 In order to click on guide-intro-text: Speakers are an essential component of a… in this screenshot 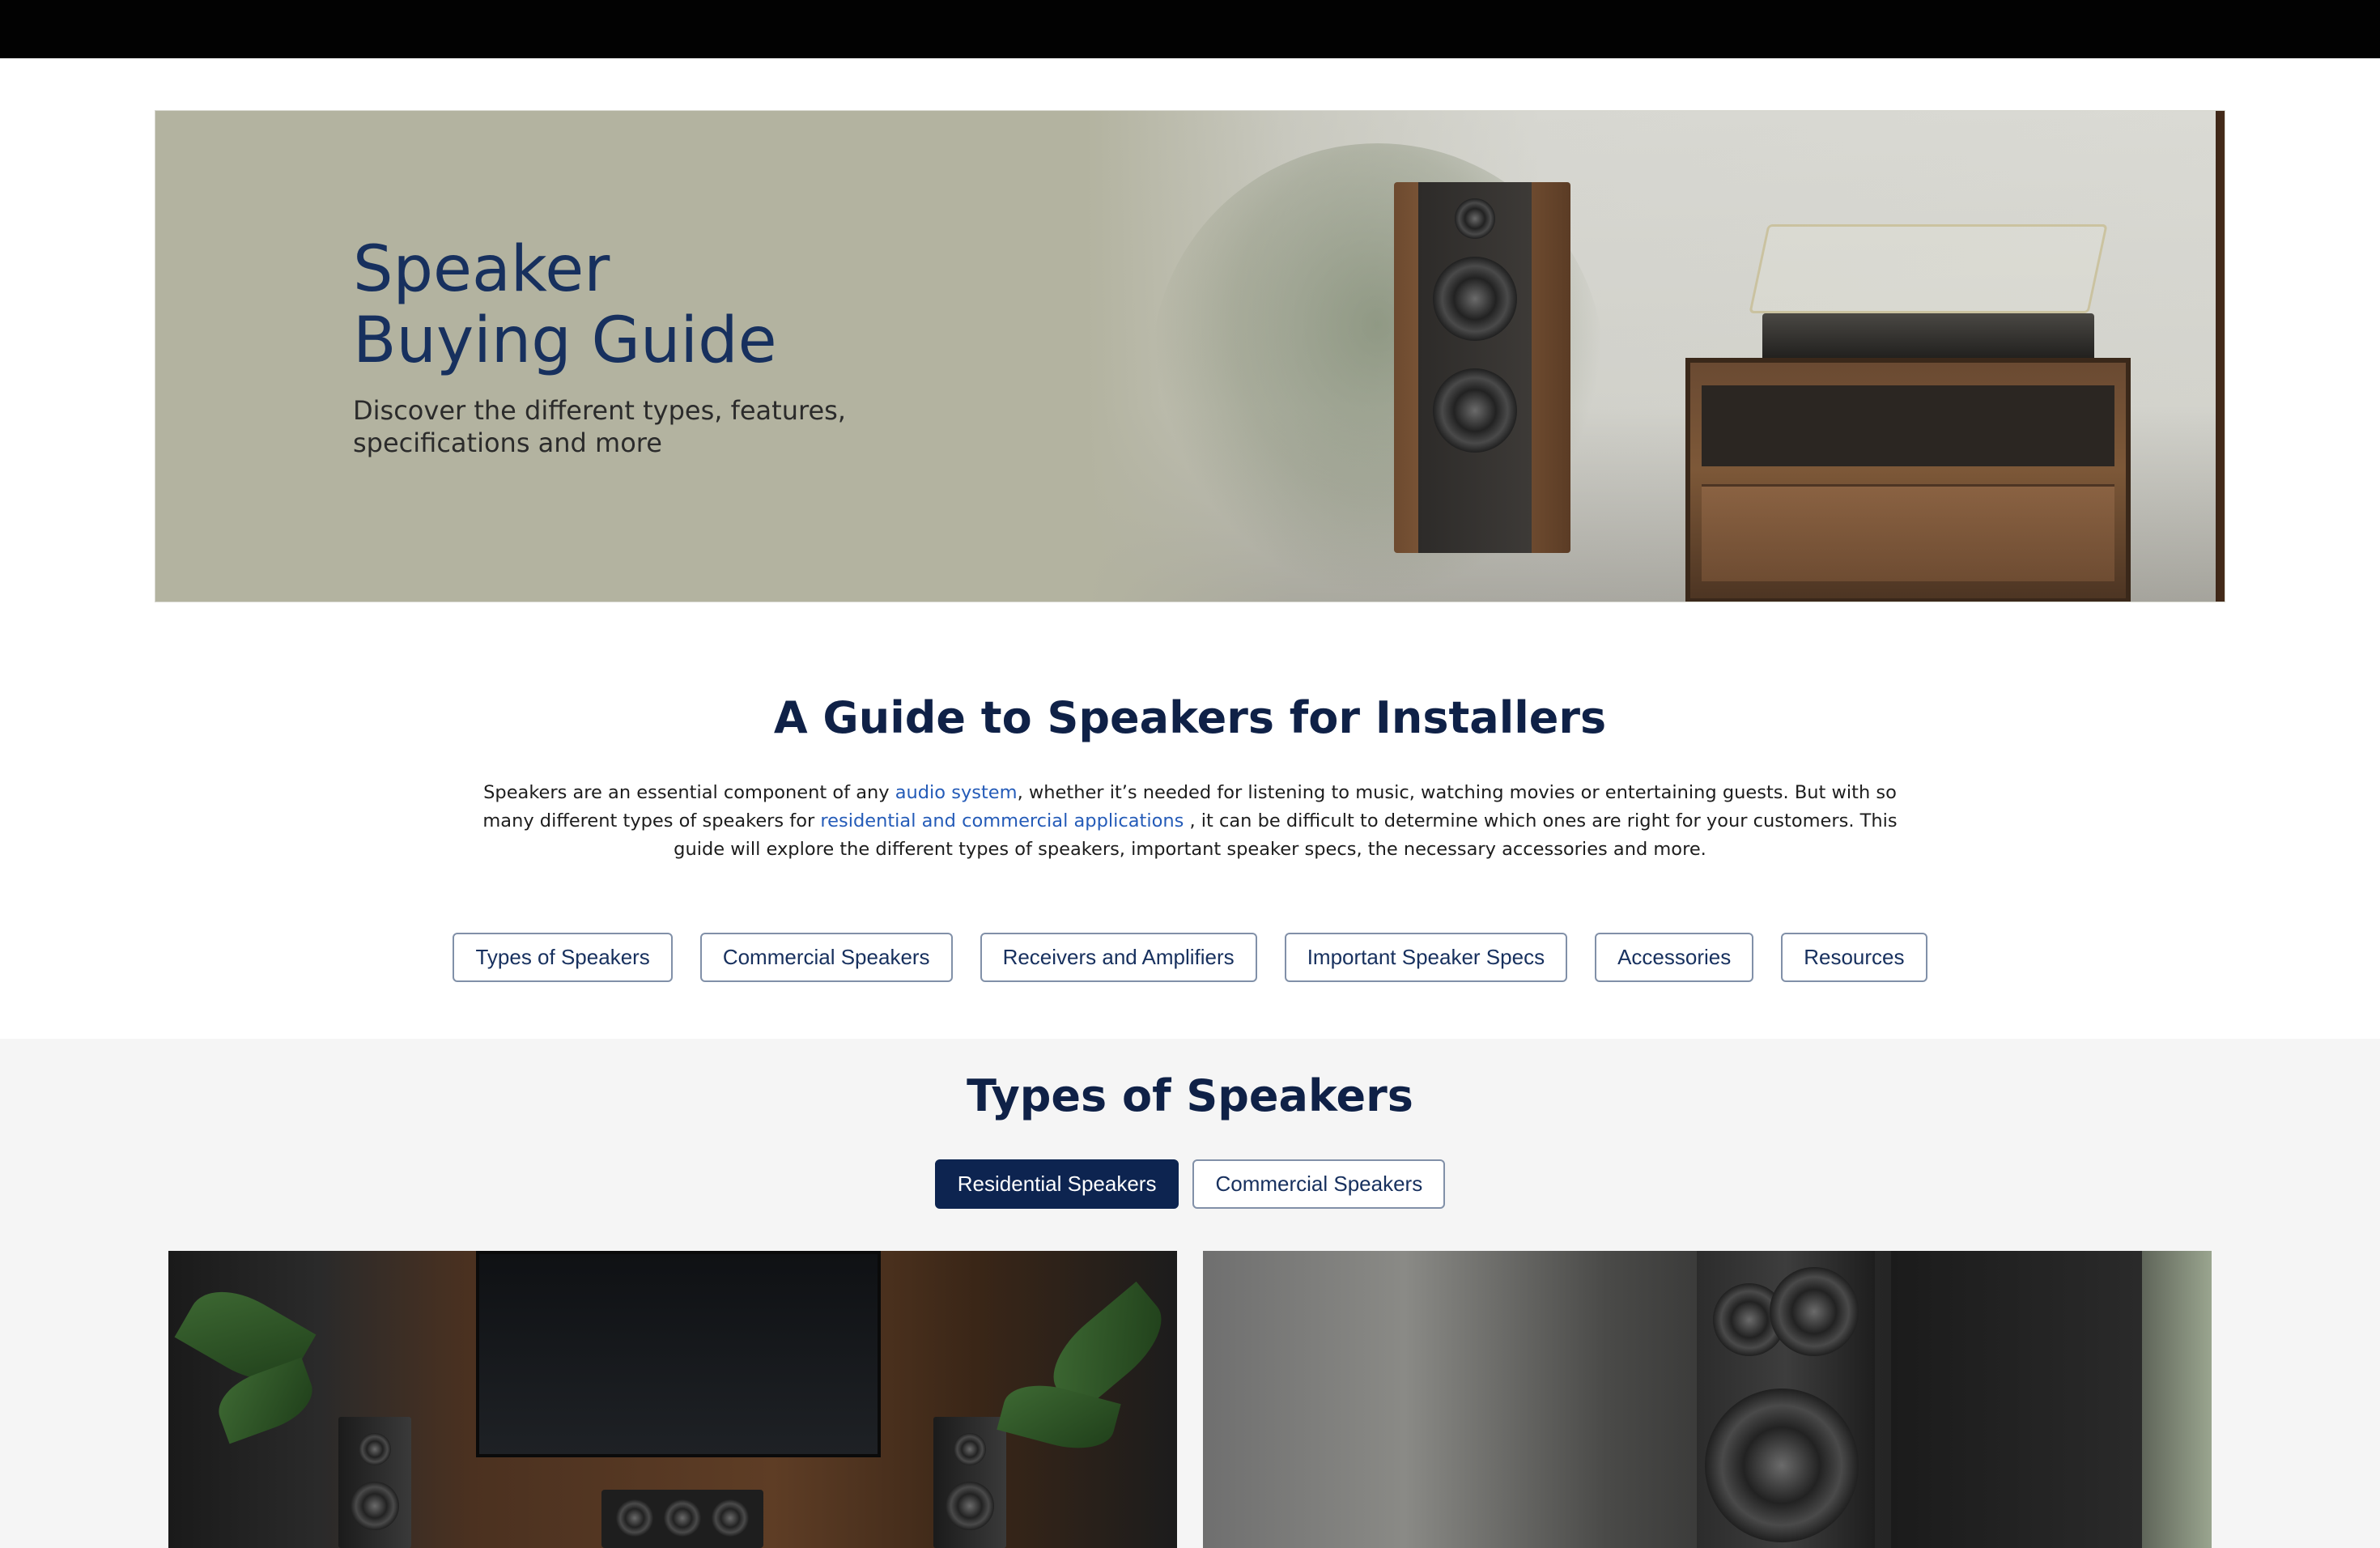, I will do `click(1190, 822)`.